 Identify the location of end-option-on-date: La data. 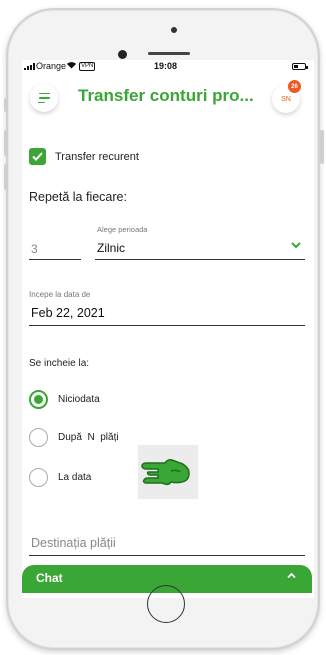
(60, 477).